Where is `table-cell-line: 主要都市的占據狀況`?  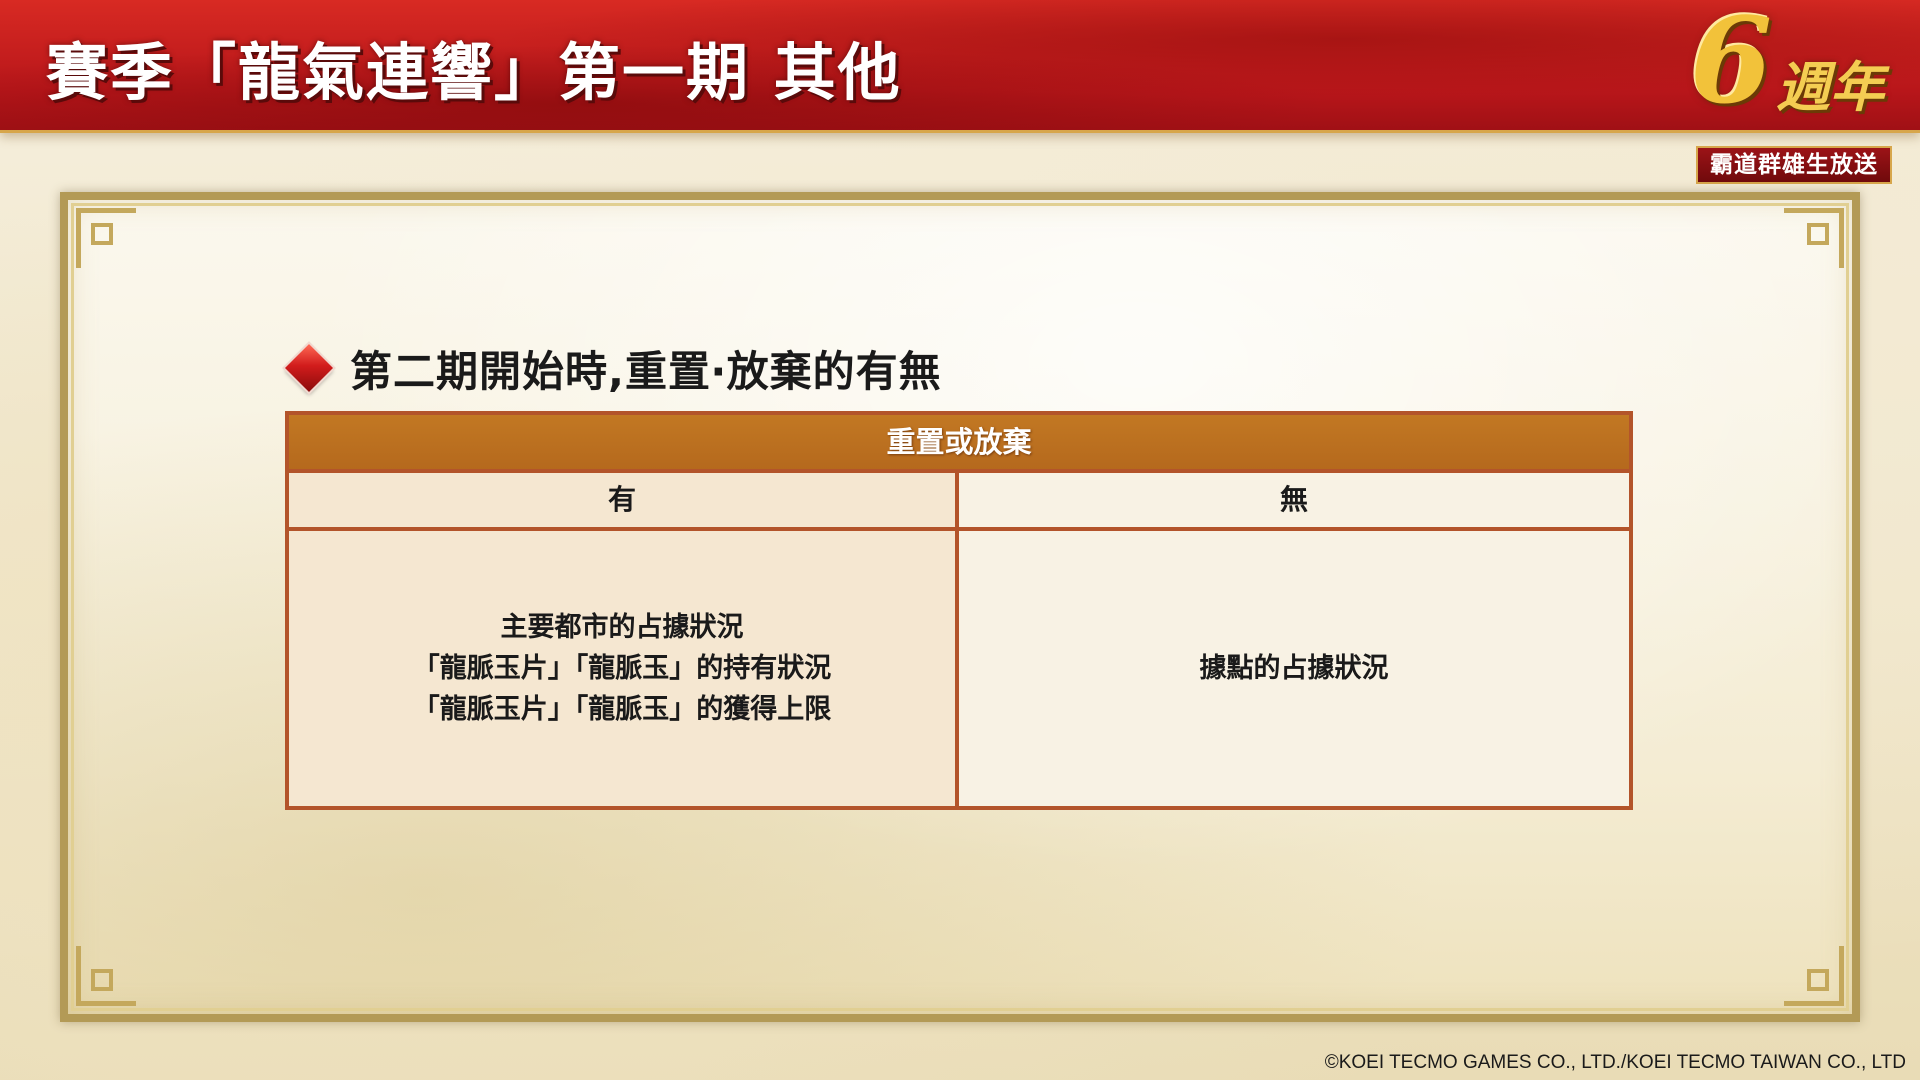
table-cell-line: 主要都市的占據狀況 is located at coordinates (622, 627).